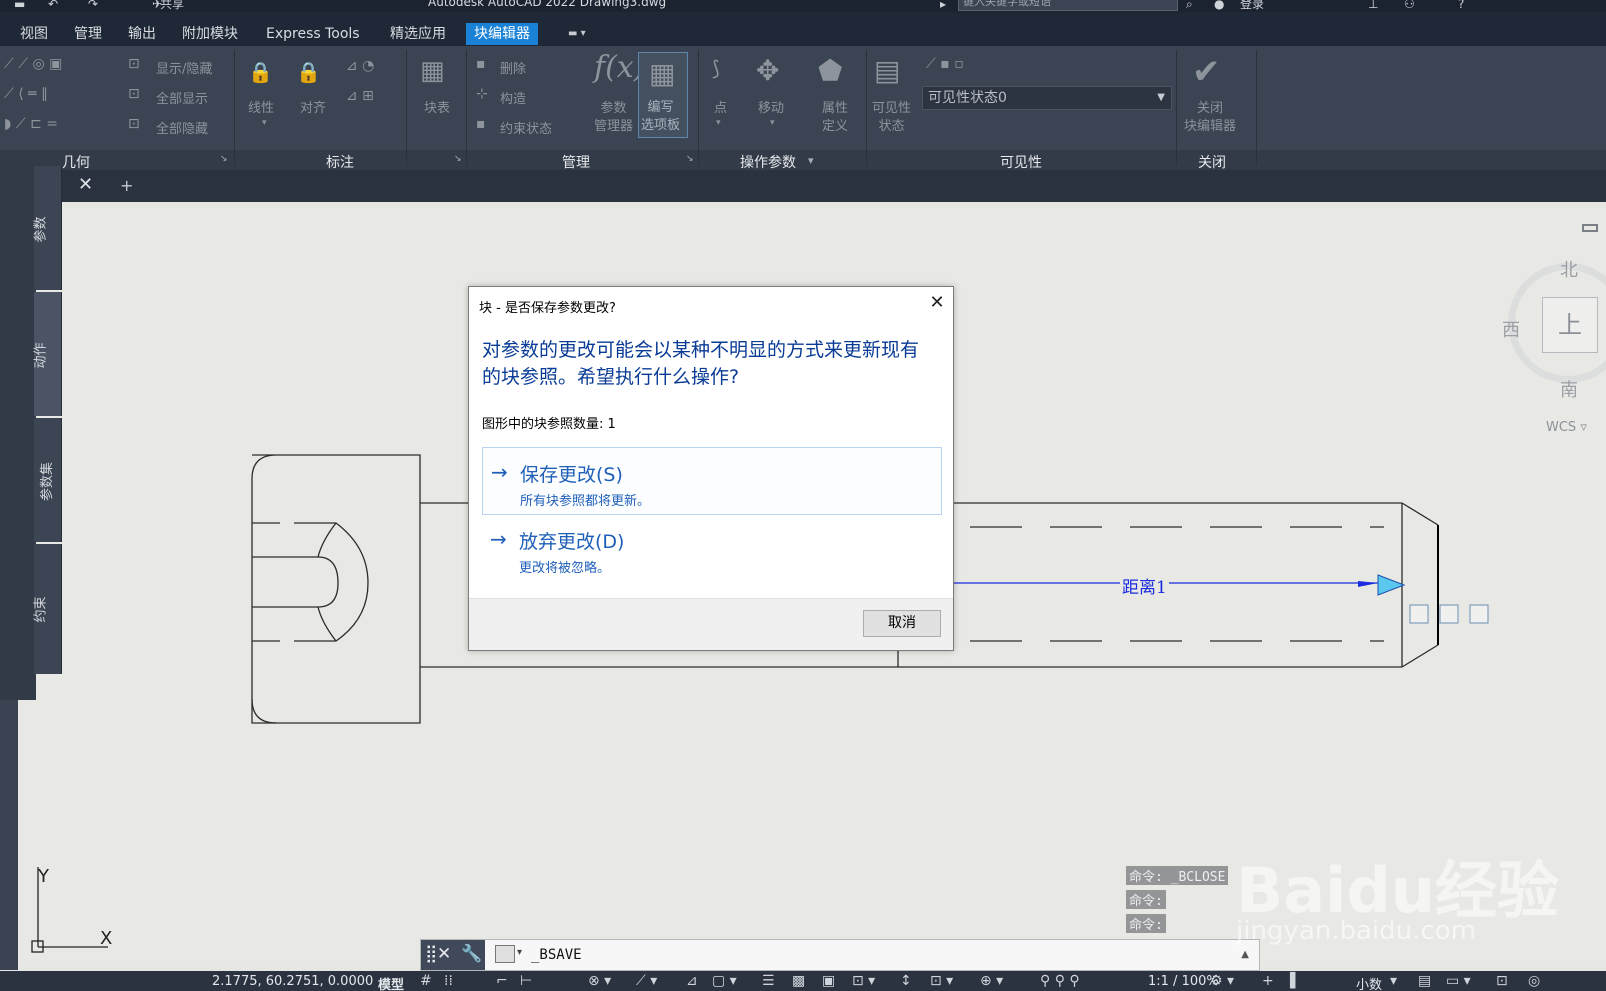 This screenshot has height=991, width=1606. What do you see at coordinates (448, 981) in the screenshot?
I see `snap-icon: ⁞⁞` at bounding box center [448, 981].